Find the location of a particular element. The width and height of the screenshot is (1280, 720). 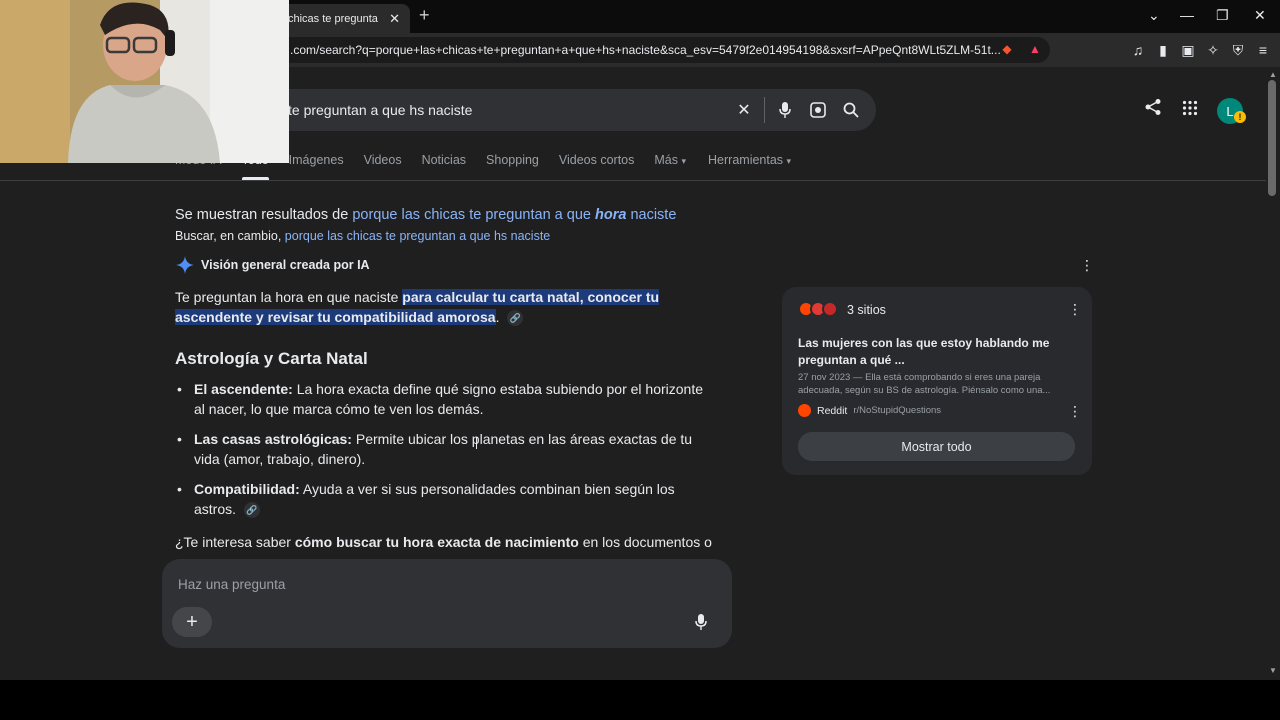

tab-close-icon: ✕ is located at coordinates (394, 19).